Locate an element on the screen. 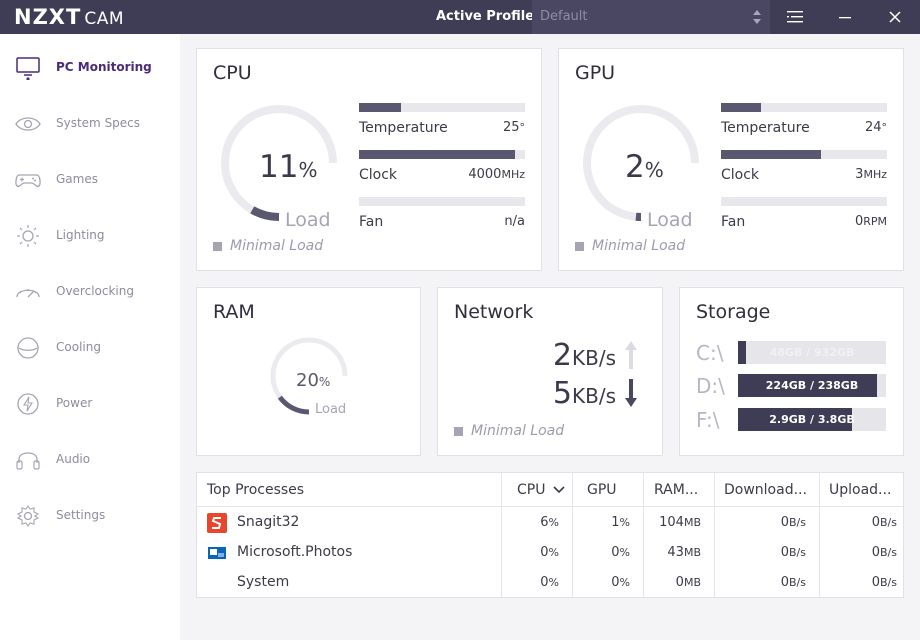 The height and width of the screenshot is (640, 920). process-gpu: 1% is located at coordinates (620, 522).